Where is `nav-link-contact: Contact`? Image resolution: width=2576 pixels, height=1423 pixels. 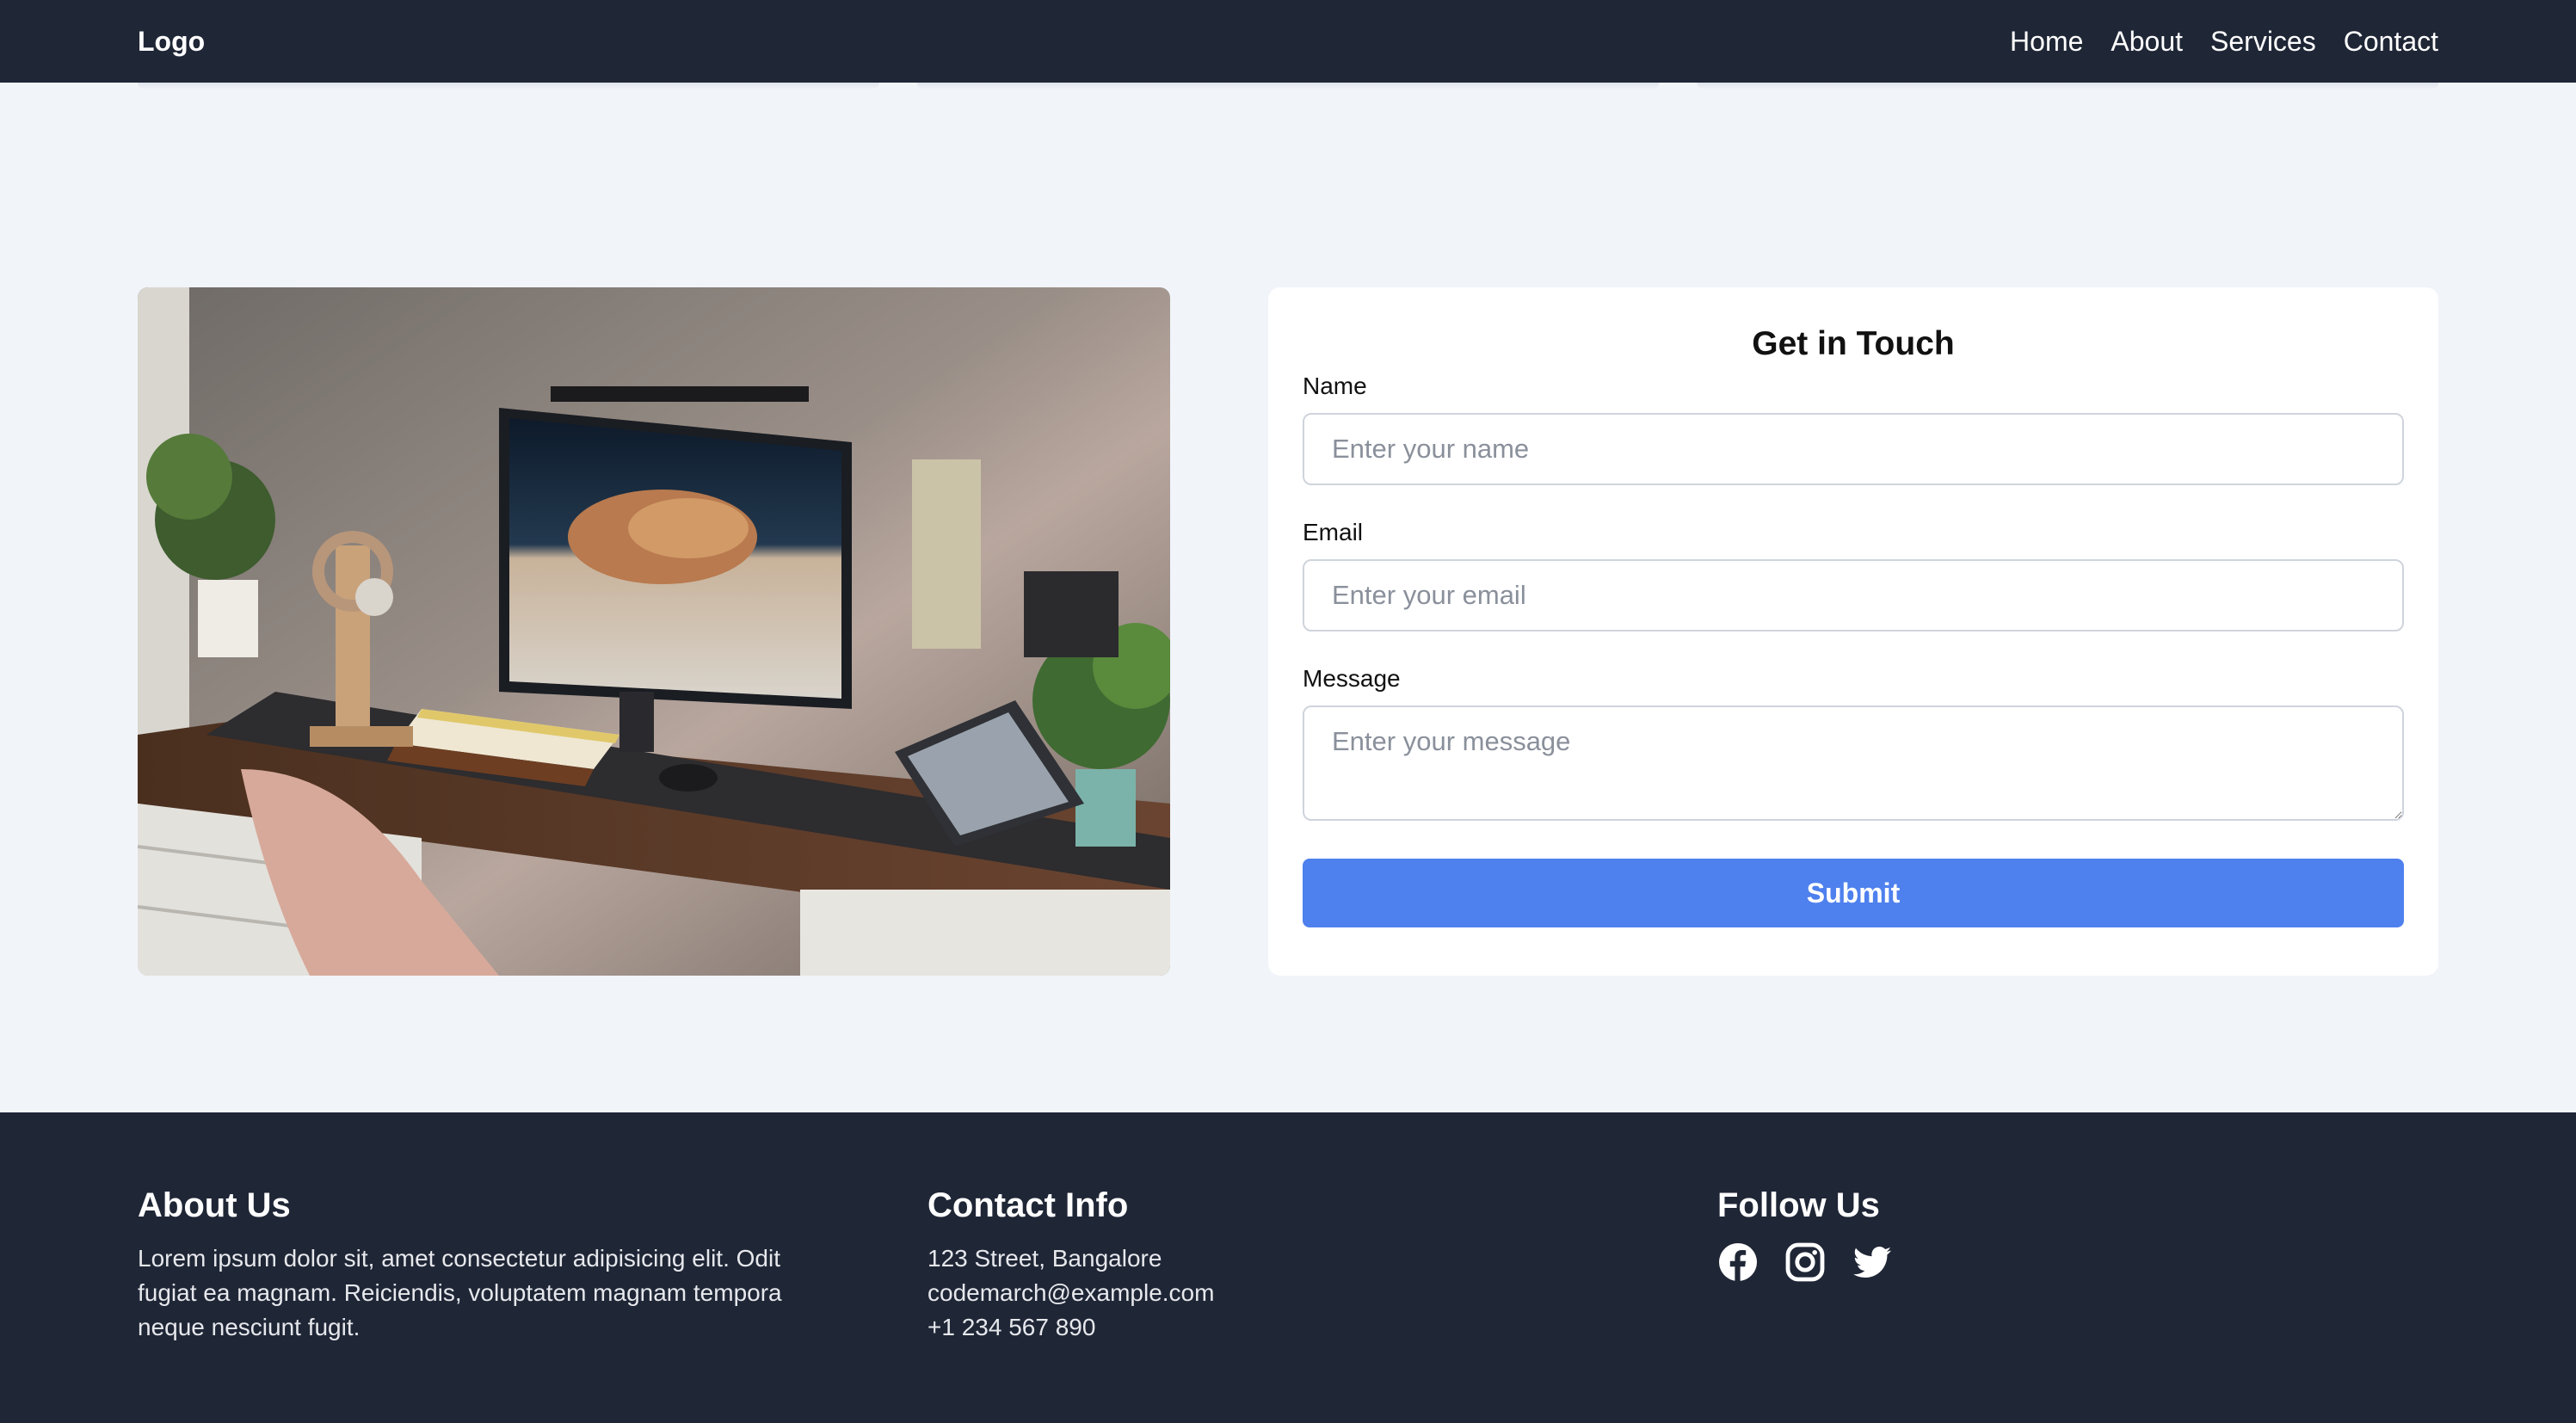
nav-link-contact: Contact is located at coordinates (2391, 42).